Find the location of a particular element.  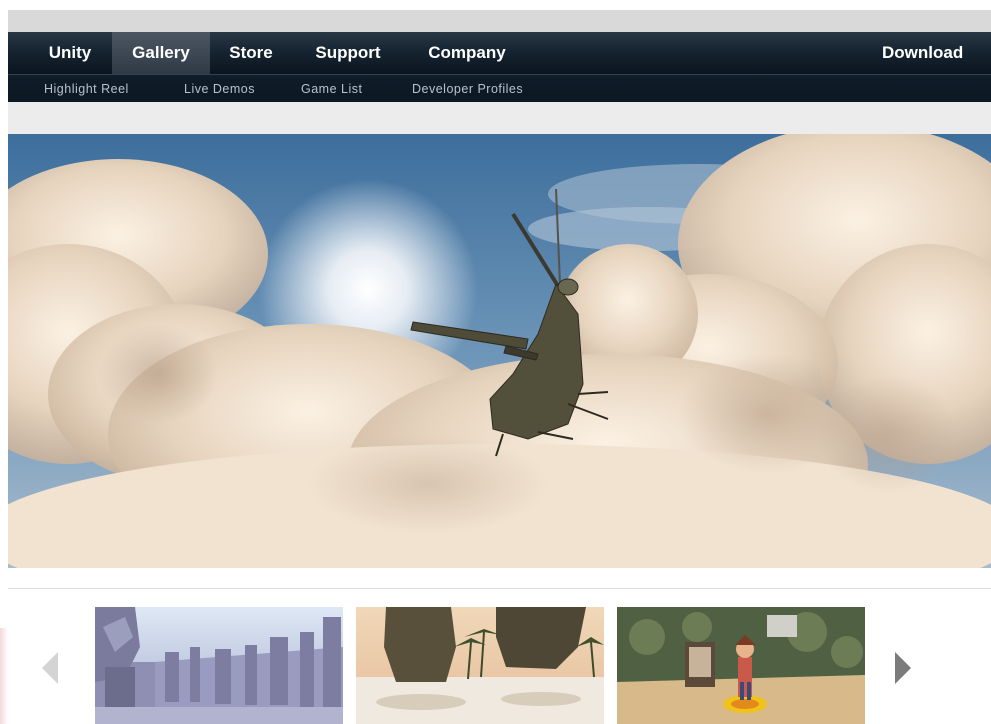

subnav-developer-profiles: Developer Profiles is located at coordinates (467, 89).